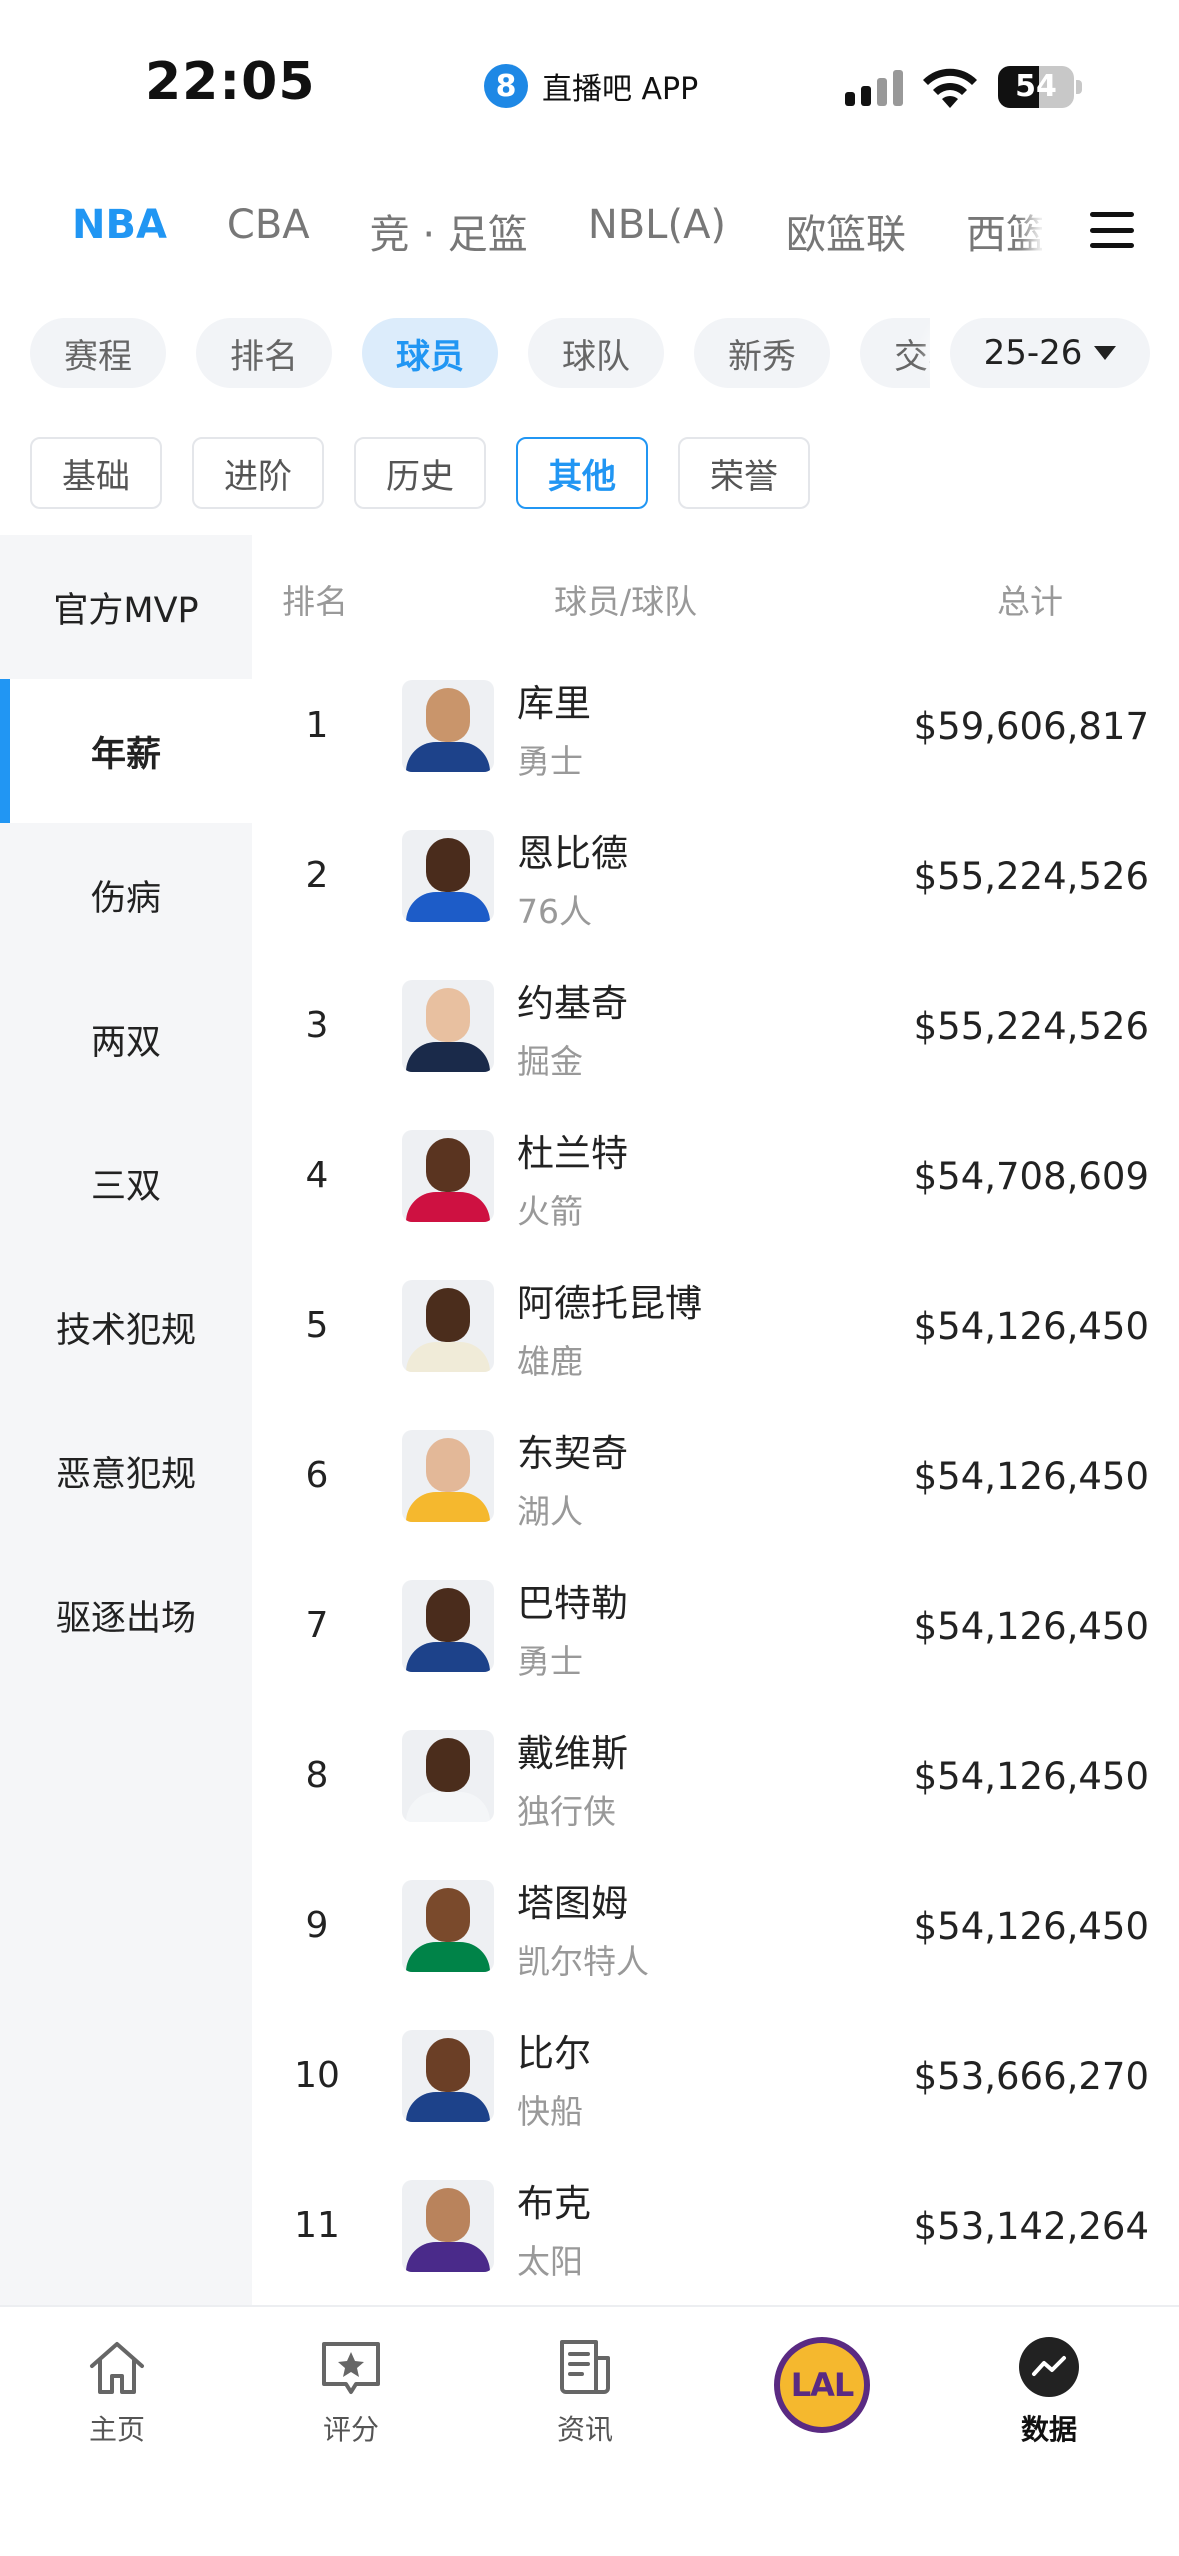 This screenshot has height=2556, width=1179. I want to click on category-list: 赛程排名球员球队新秀交易, so click(480, 354).